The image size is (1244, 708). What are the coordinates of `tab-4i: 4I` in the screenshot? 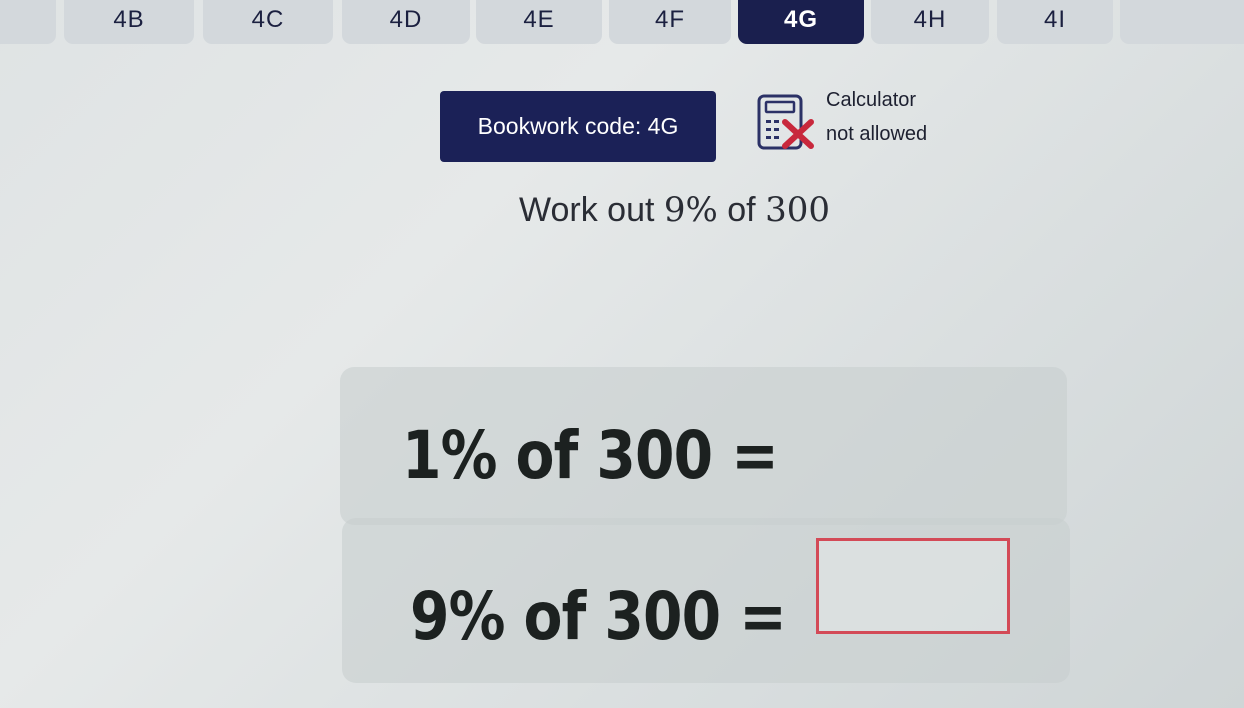 It's located at (1055, 22).